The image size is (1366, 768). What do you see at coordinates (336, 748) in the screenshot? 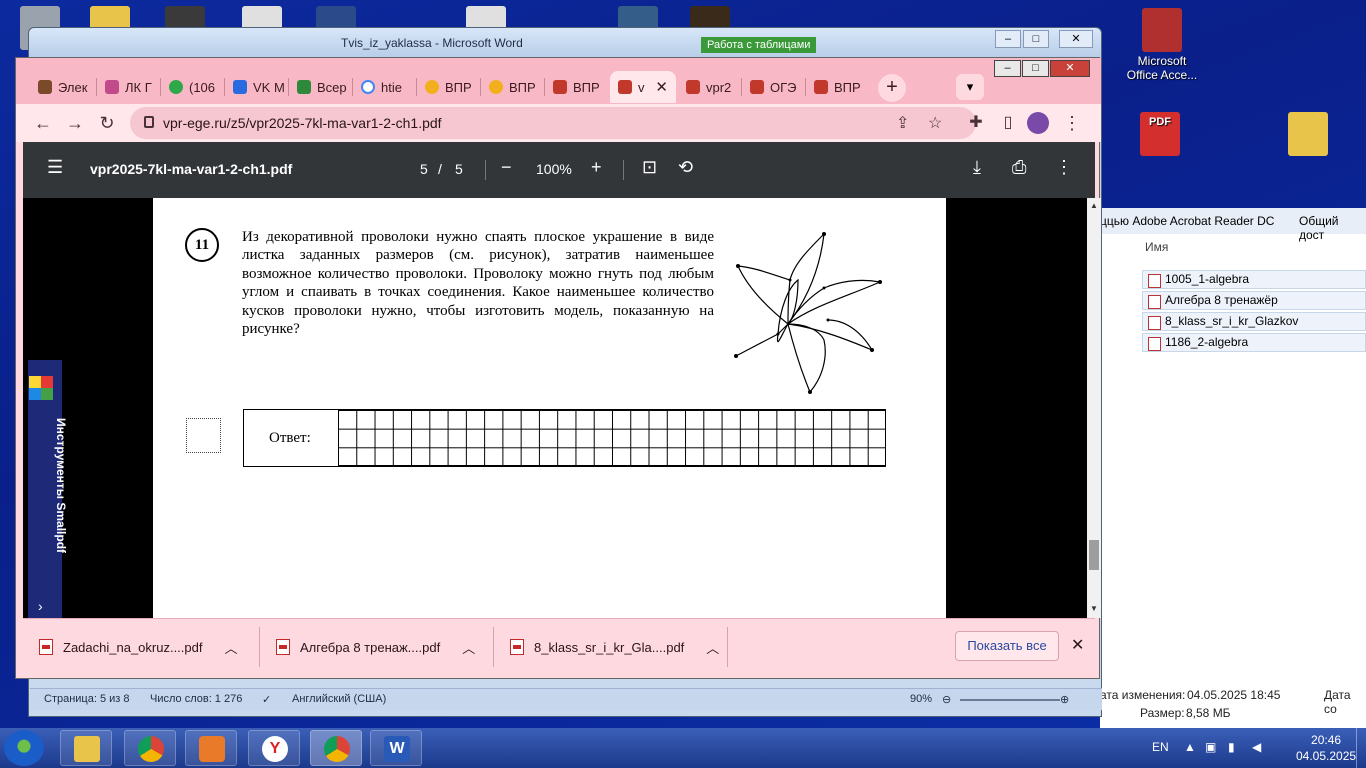
I see `taskbar-chrome-active` at bounding box center [336, 748].